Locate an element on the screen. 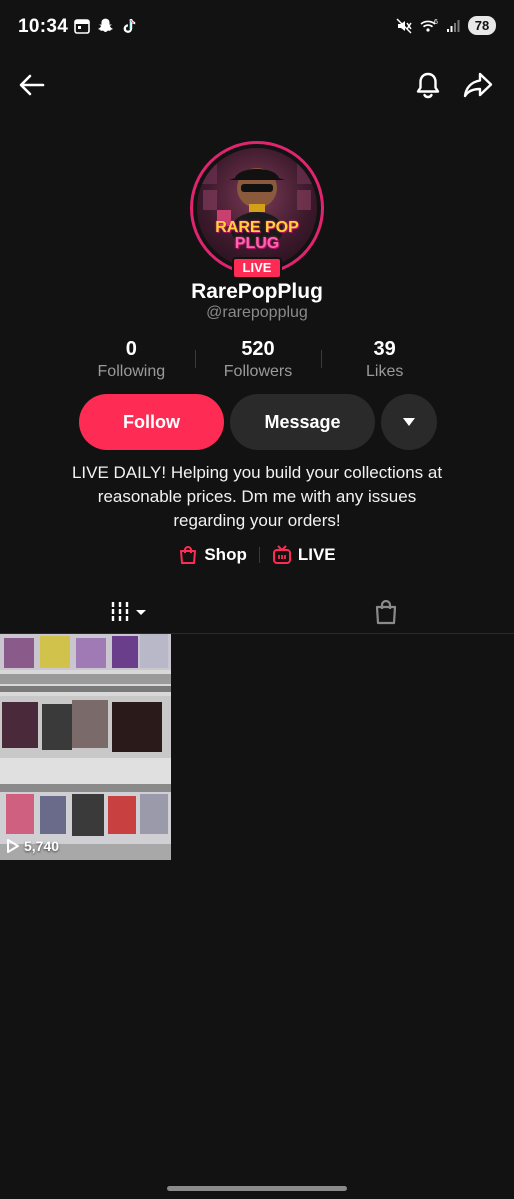 This screenshot has height=1199, width=514. more-options-button is located at coordinates (409, 422).